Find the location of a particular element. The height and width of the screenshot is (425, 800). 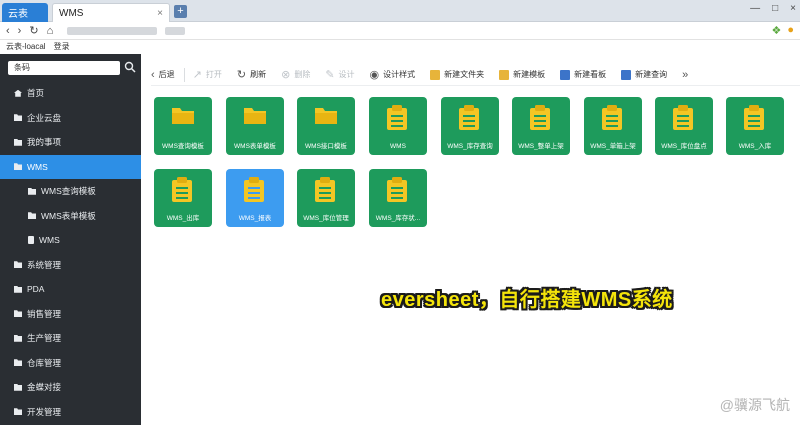

sidebar-item-label: 系统管理 is located at coordinates (44, 264).